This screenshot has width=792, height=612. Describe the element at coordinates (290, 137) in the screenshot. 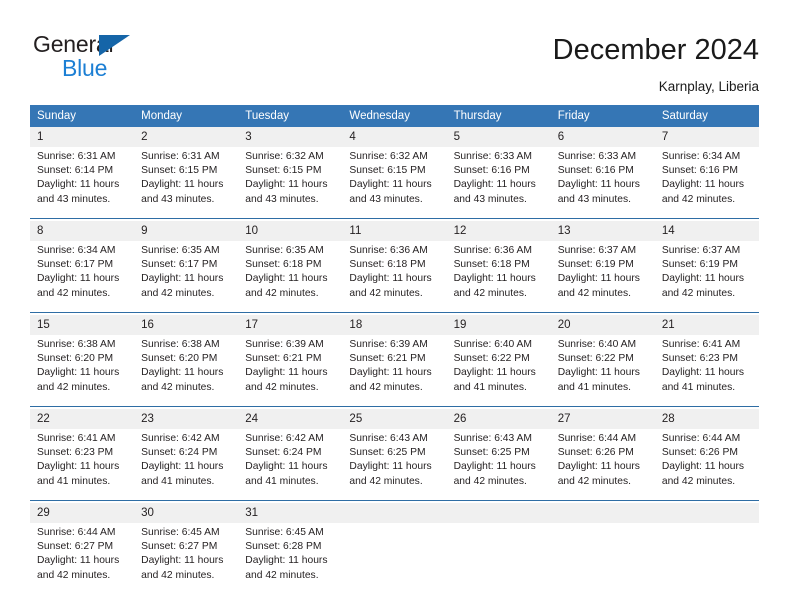

I see `day-number: 3` at that location.